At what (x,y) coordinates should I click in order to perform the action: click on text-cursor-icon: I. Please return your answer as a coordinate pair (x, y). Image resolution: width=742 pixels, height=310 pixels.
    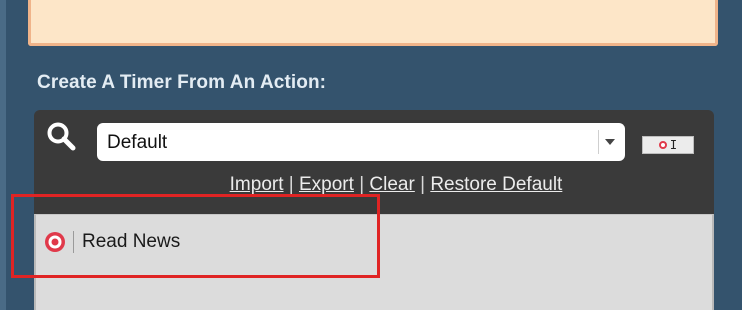
    Looking at the image, I should click on (673, 145).